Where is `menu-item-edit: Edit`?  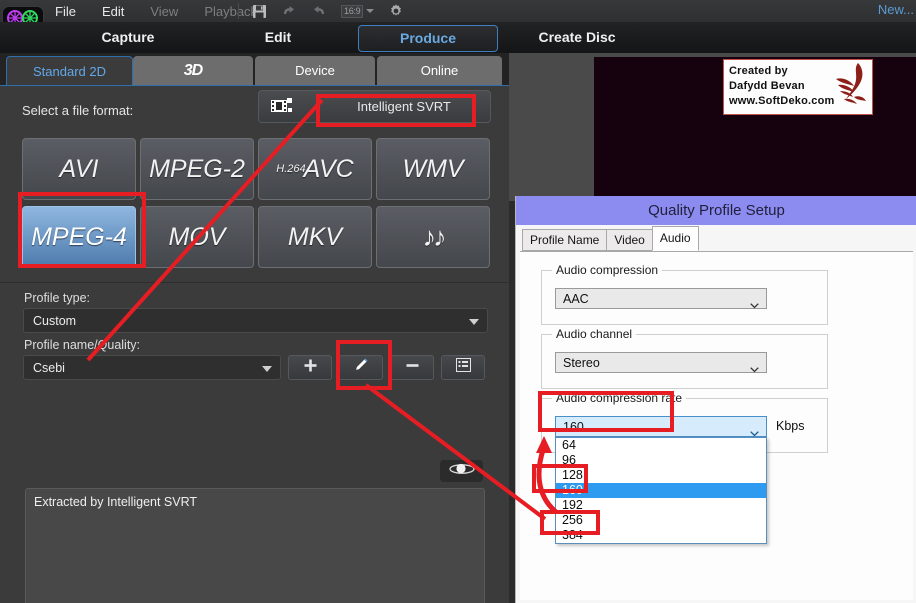 menu-item-edit: Edit is located at coordinates (113, 11).